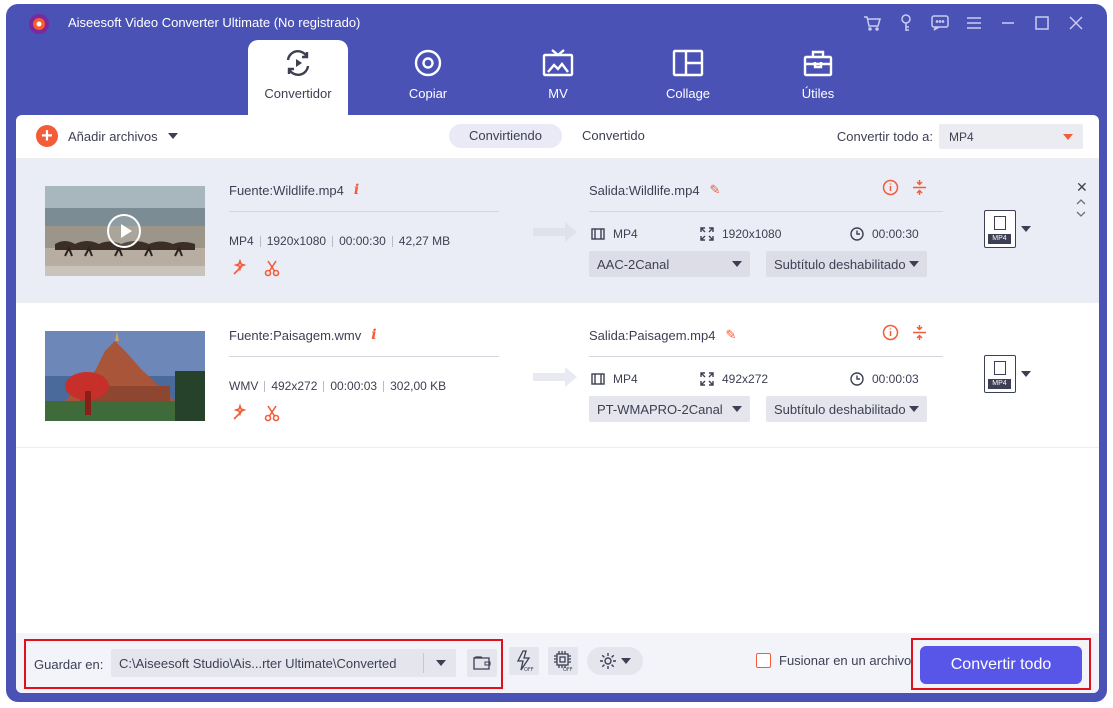 The width and height of the screenshot is (1113, 708). I want to click on source-resolution: 1920x1080, so click(296, 241).